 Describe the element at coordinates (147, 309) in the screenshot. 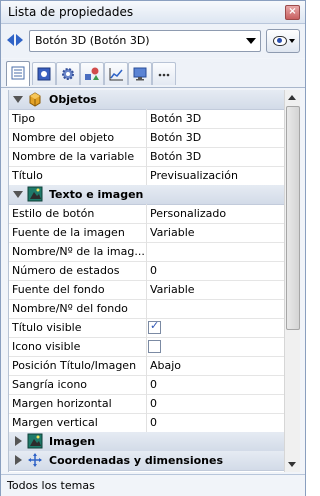

I see `property-row: Nombre/Nº del fondo` at that location.